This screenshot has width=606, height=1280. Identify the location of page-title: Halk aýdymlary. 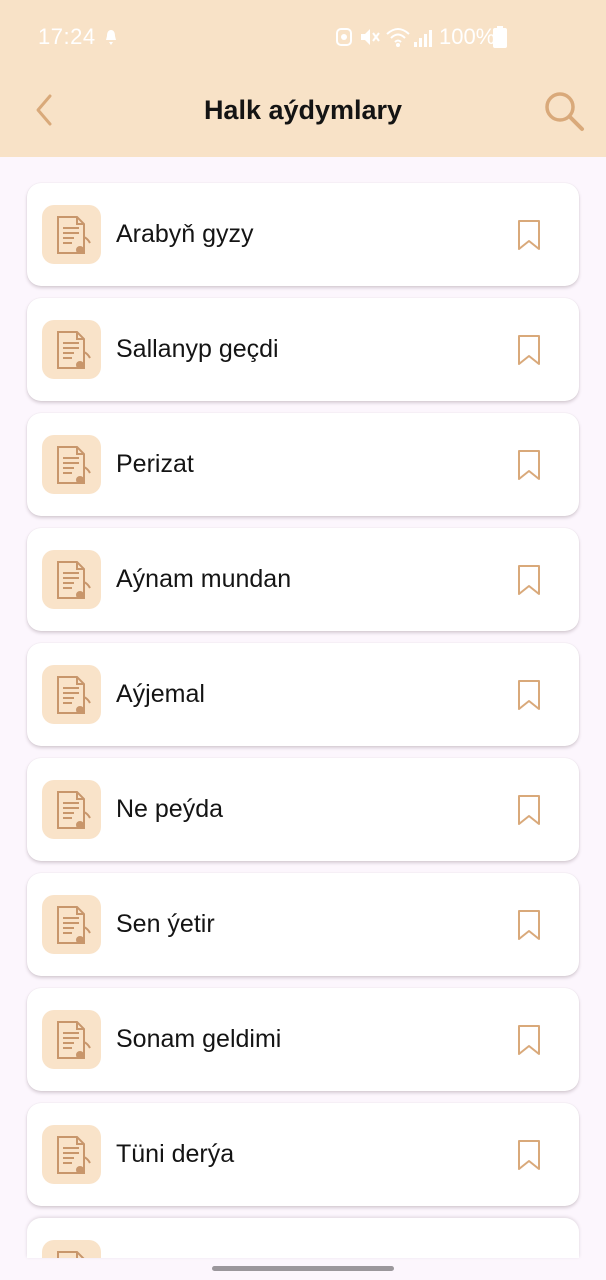
(303, 110).